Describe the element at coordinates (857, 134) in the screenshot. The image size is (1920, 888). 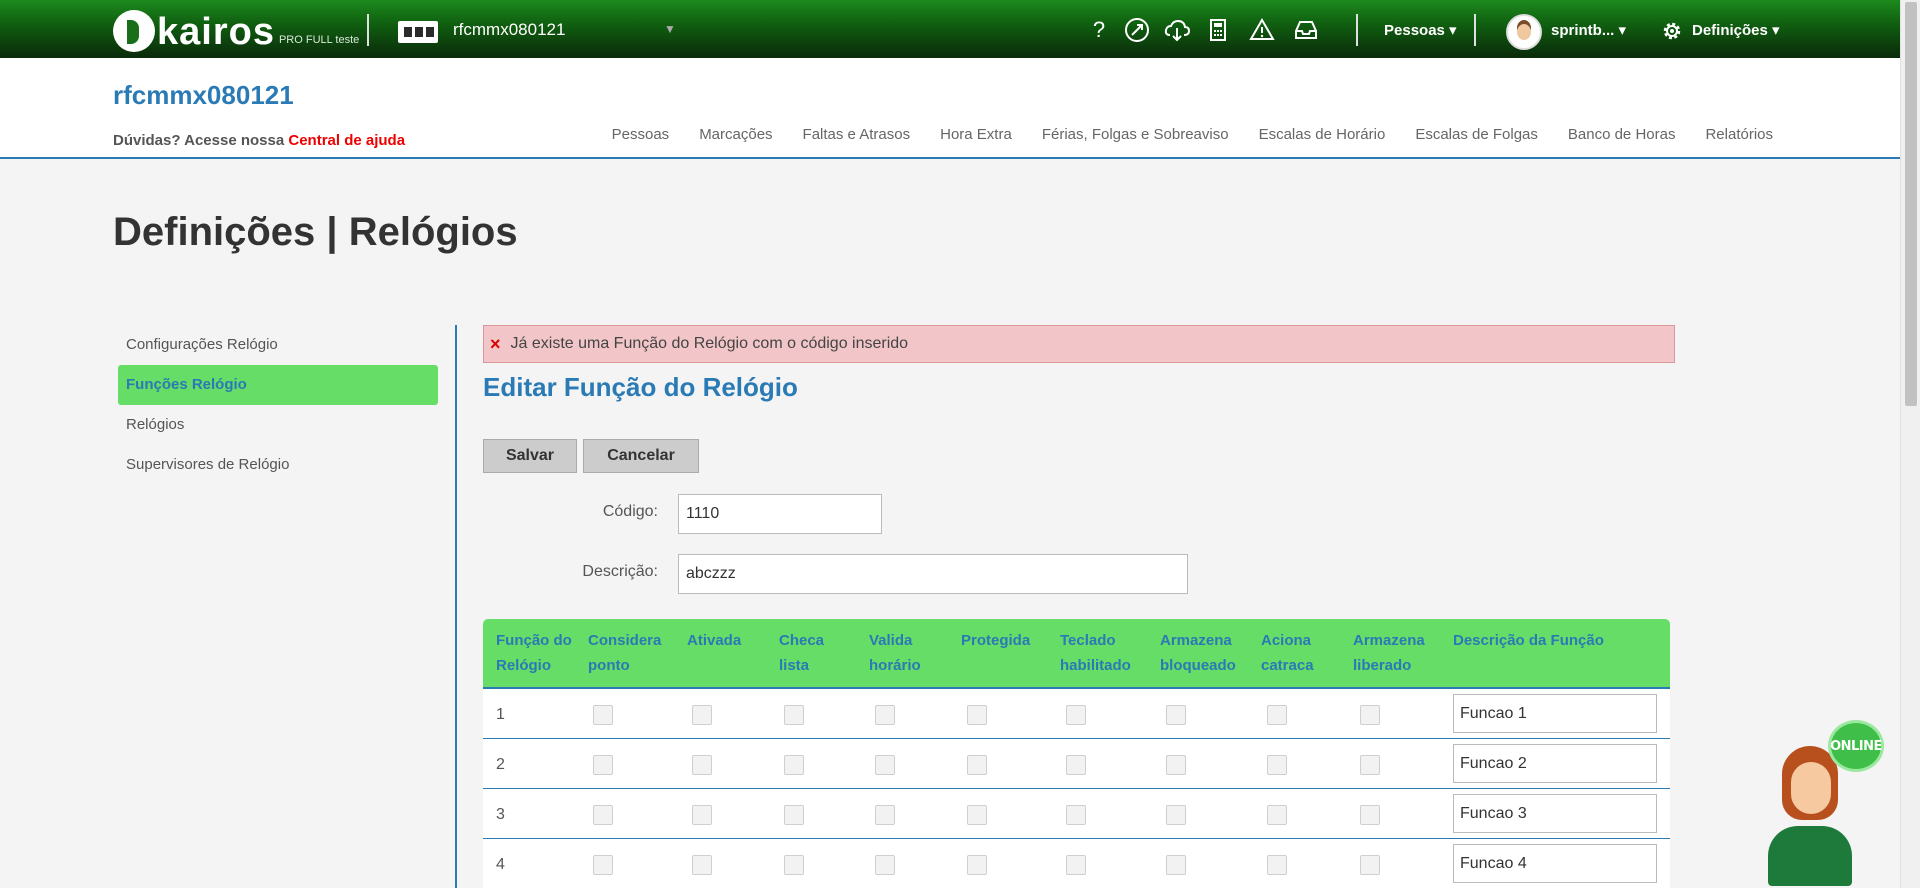
I see `nav-faltas-atrasos: Faltas e Atrasos` at that location.